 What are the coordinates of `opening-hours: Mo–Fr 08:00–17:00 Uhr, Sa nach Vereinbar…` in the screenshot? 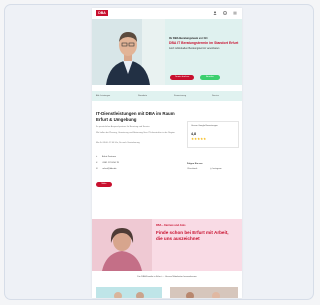 It's located at (118, 143).